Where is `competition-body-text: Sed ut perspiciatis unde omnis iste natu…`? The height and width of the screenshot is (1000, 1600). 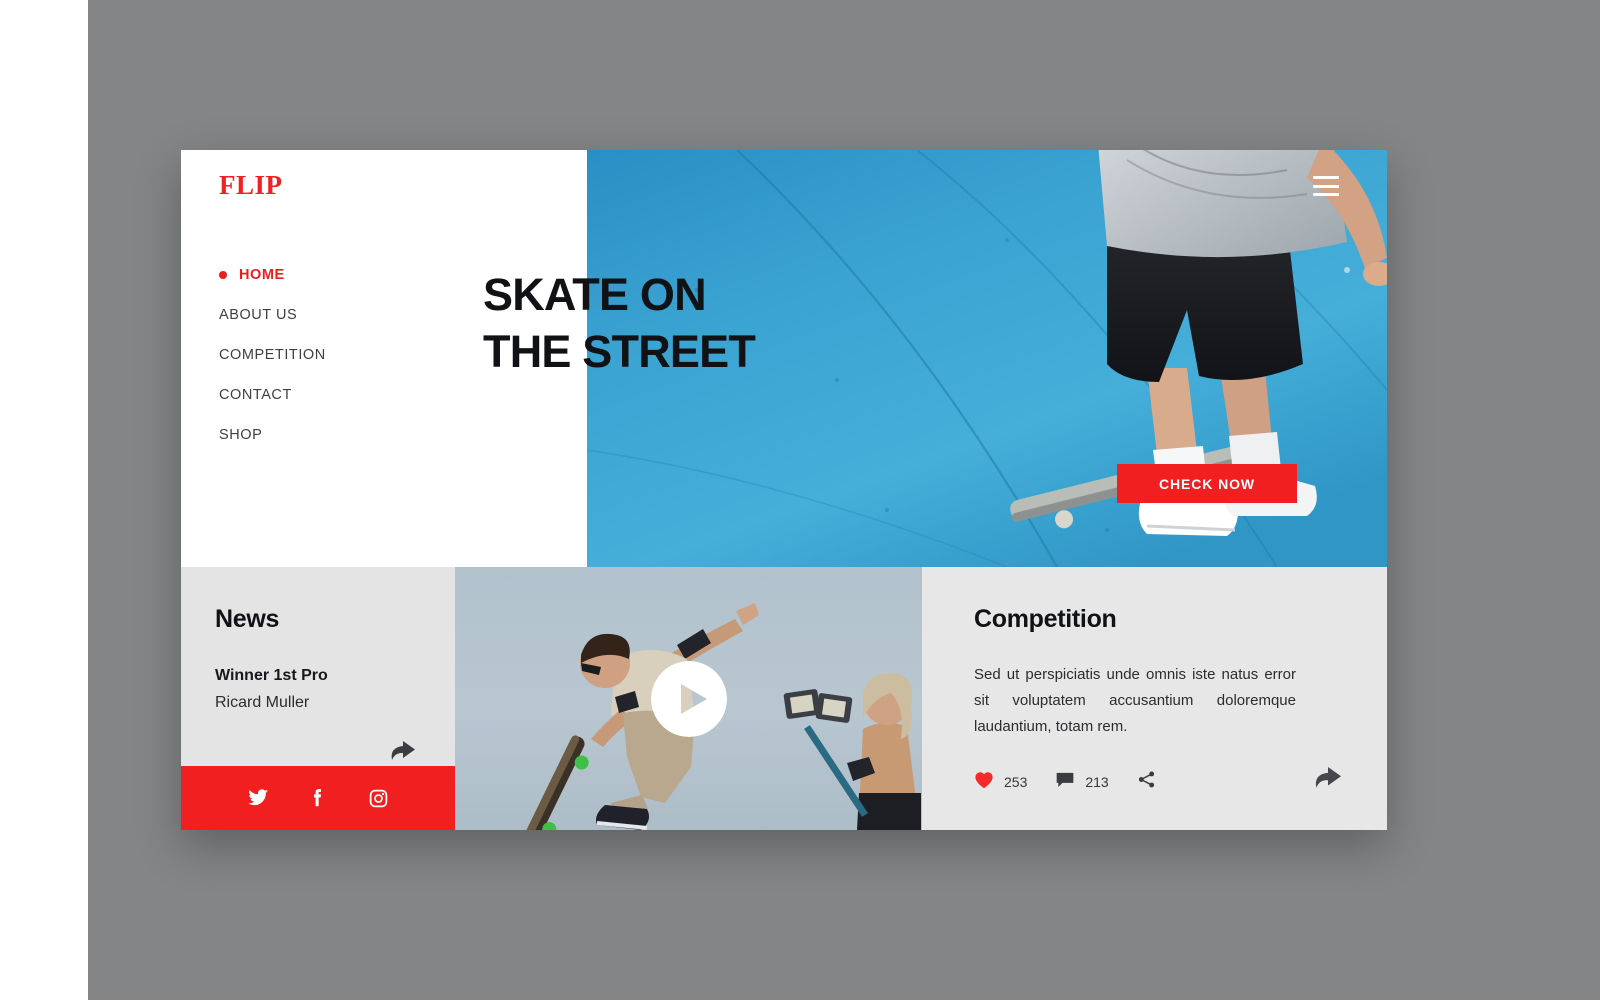 competition-body-text: Sed ut perspiciatis unde omnis iste natu… is located at coordinates (1135, 700).